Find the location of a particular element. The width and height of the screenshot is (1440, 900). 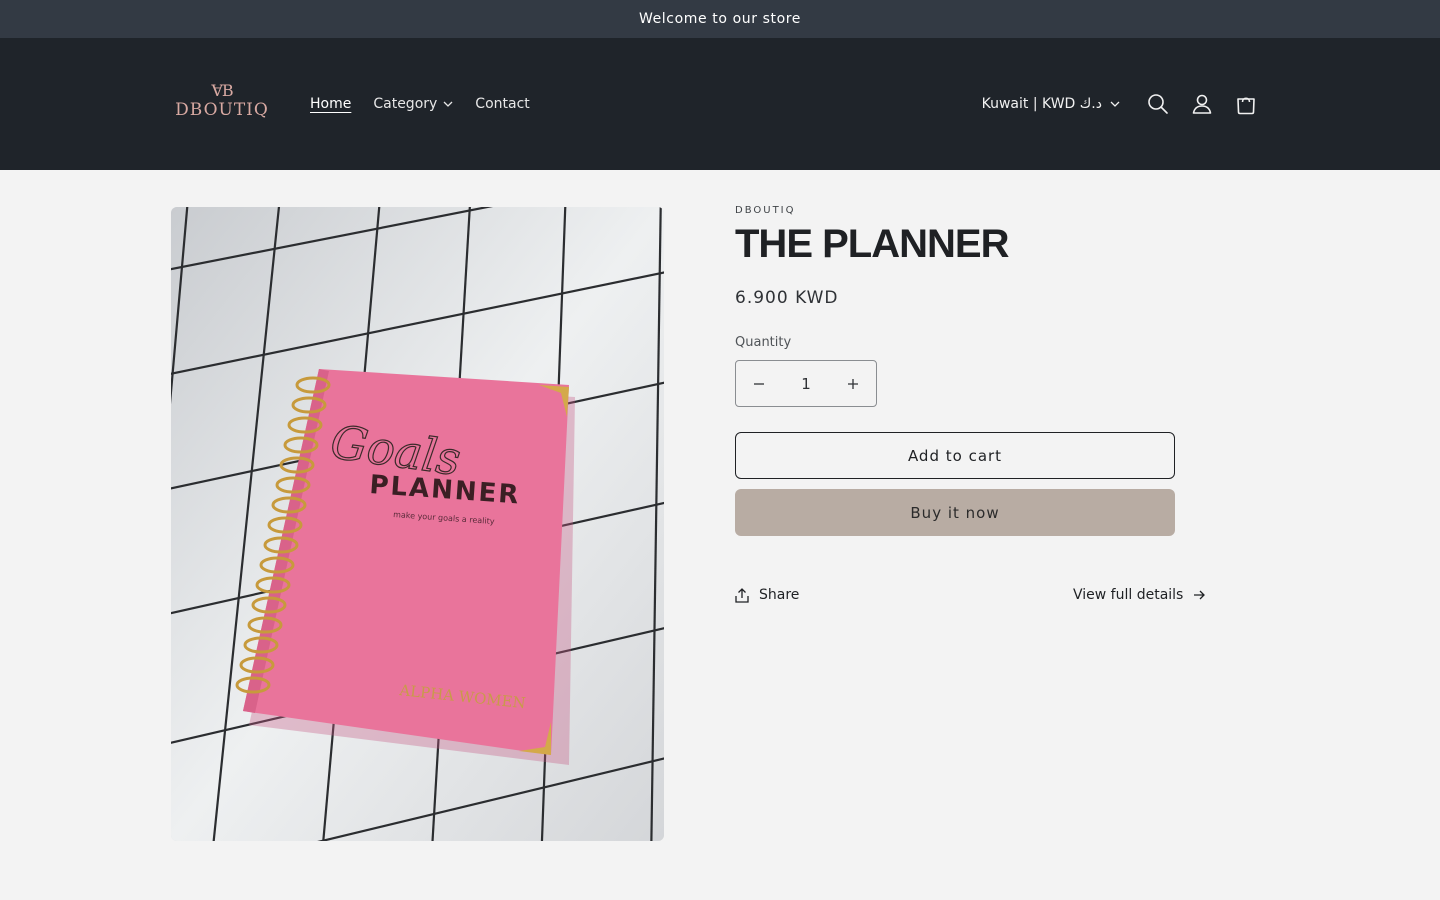

product-title: THE PLANNER is located at coordinates (872, 244).